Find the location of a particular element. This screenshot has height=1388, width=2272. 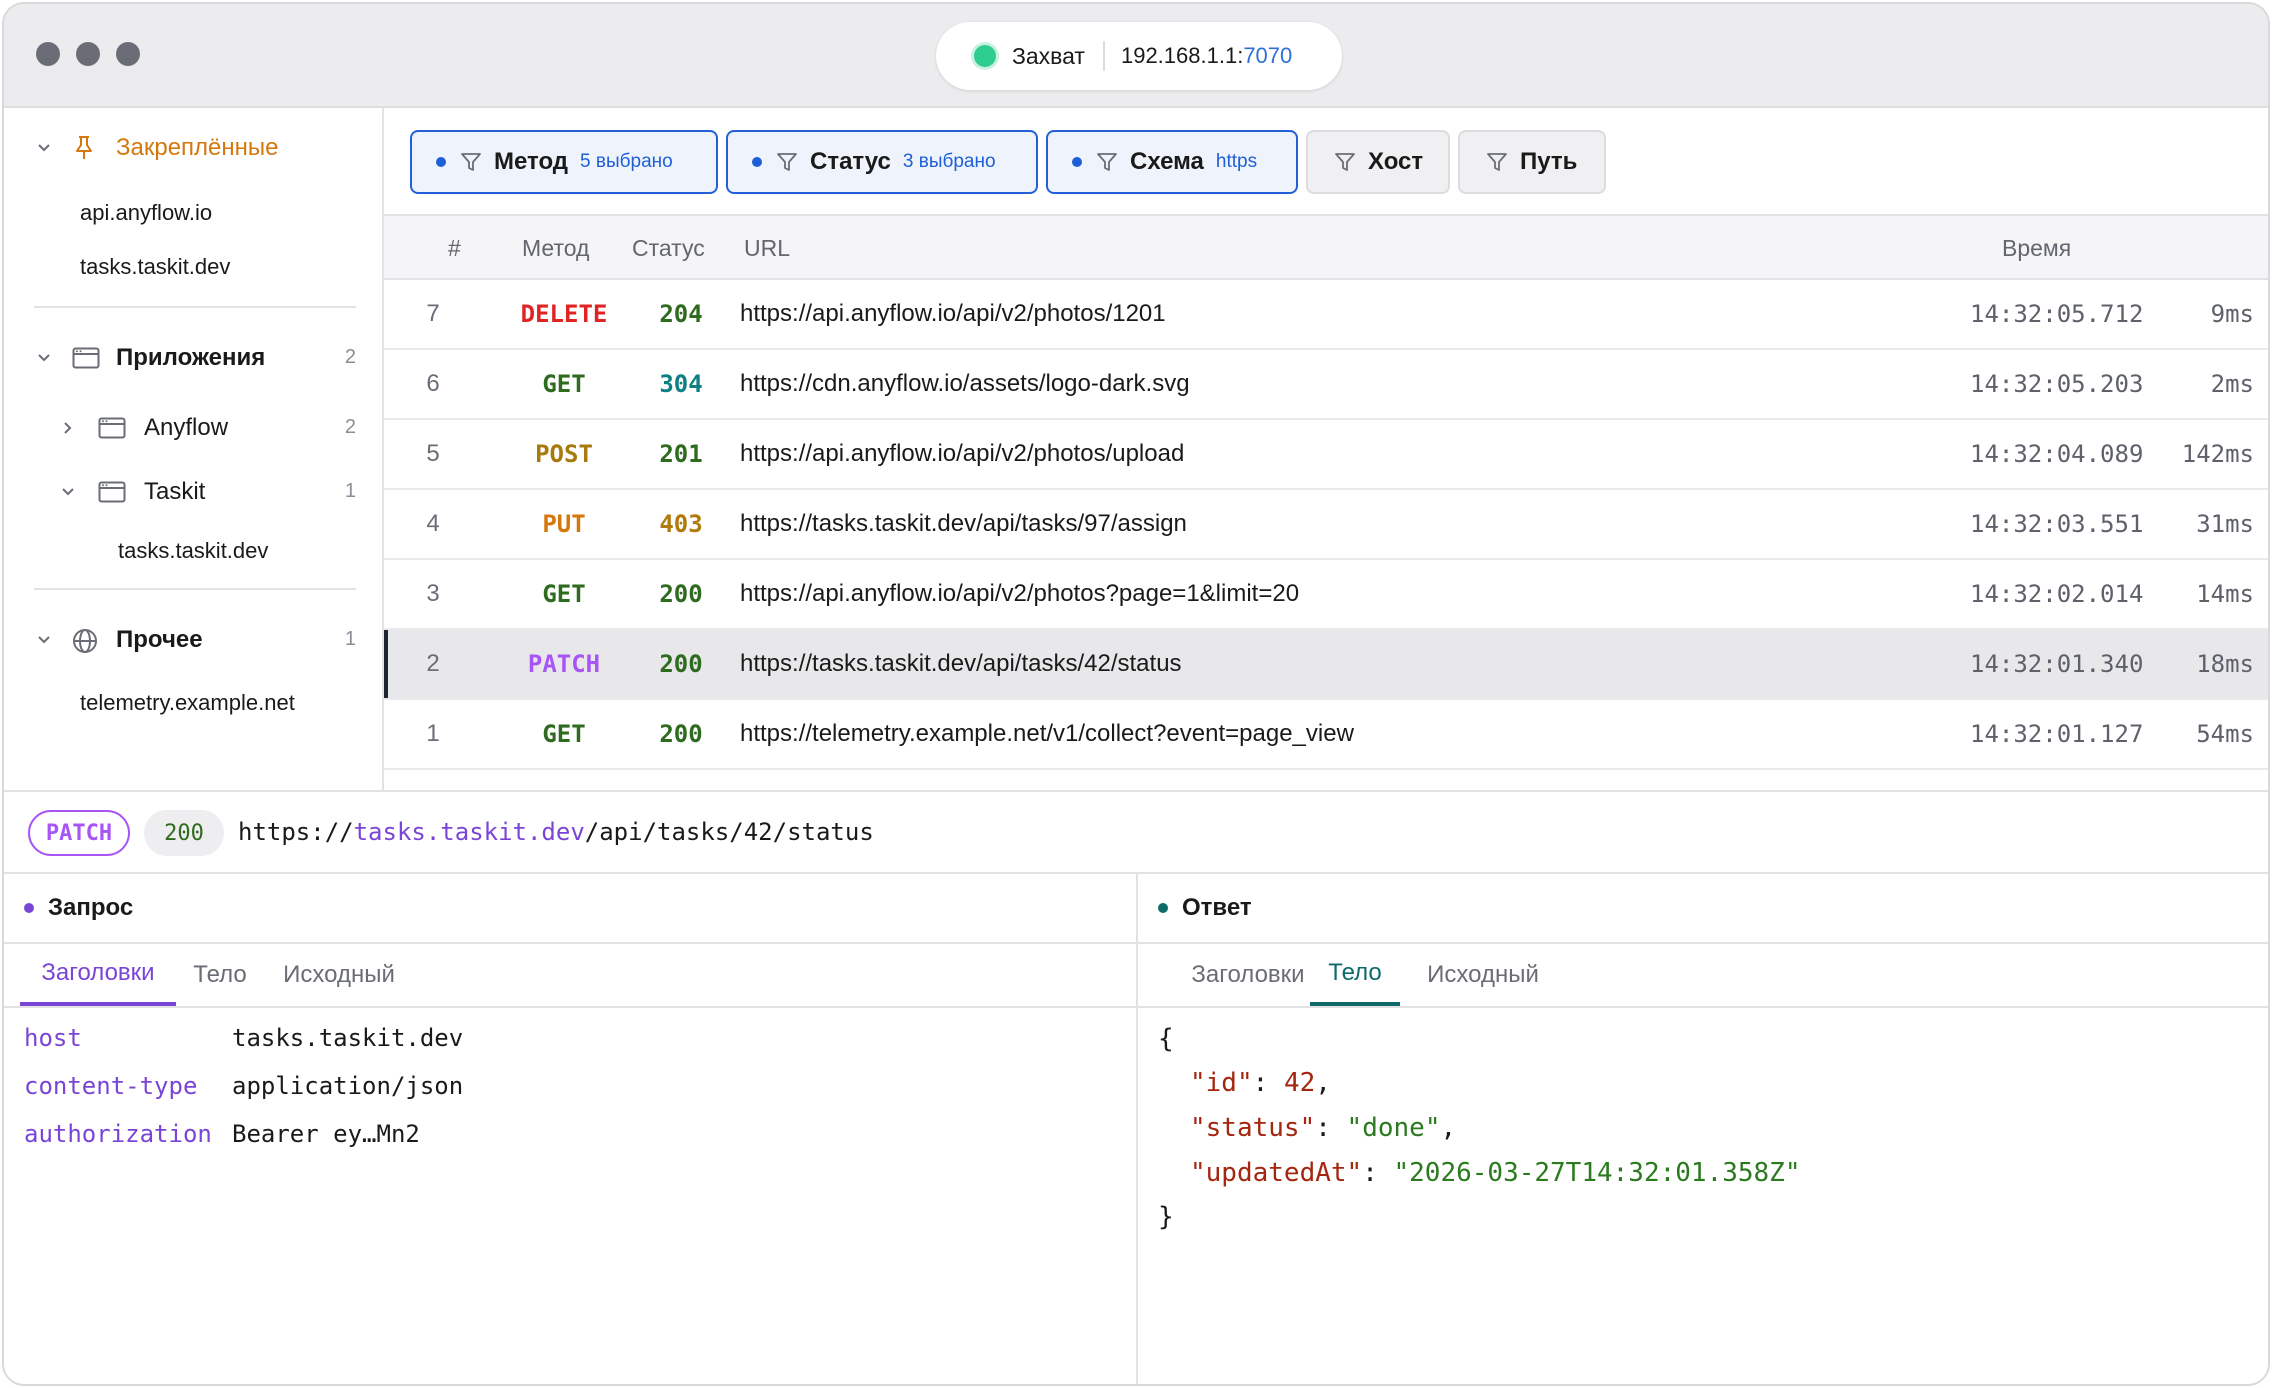

row-number: 1 is located at coordinates (433, 733).